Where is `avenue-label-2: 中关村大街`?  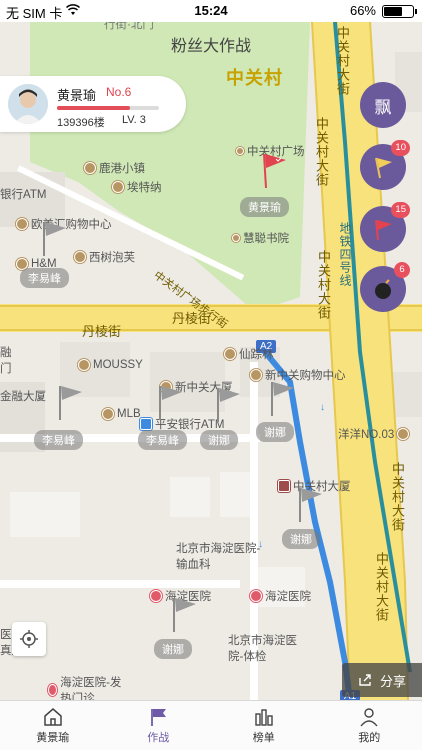
avenue-label-2: 中关村大街 is located at coordinates (321, 152).